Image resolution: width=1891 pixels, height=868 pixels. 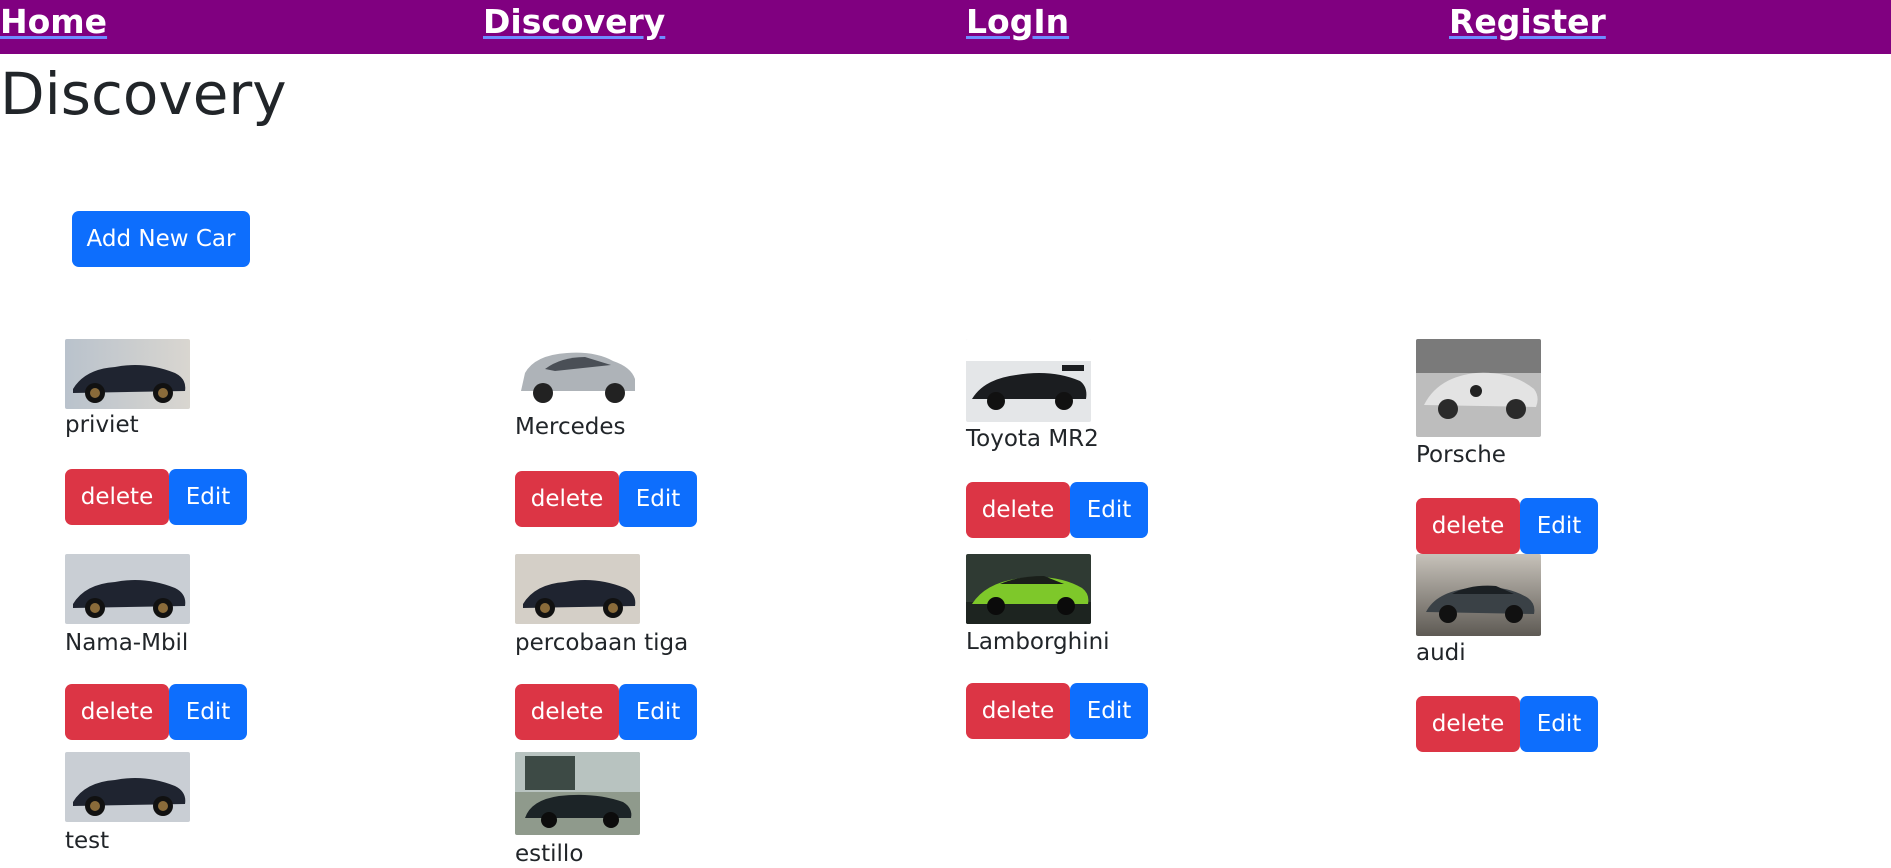 I want to click on car-card: percobaan tiga delete Edit, so click(x=606, y=647).